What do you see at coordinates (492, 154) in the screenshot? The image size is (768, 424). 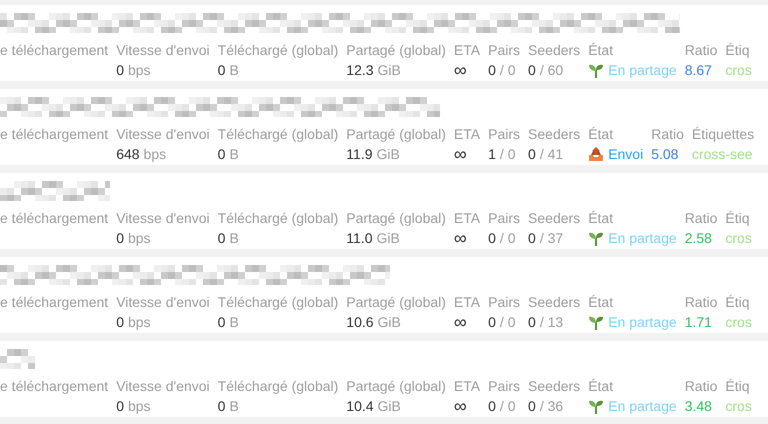 I see `peers-count: 1` at bounding box center [492, 154].